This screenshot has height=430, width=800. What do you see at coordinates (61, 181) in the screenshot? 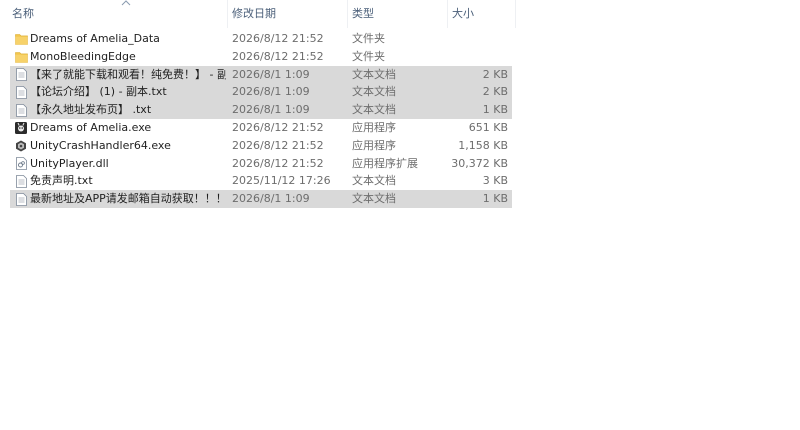
I see `file-name: 免责声明.txt` at bounding box center [61, 181].